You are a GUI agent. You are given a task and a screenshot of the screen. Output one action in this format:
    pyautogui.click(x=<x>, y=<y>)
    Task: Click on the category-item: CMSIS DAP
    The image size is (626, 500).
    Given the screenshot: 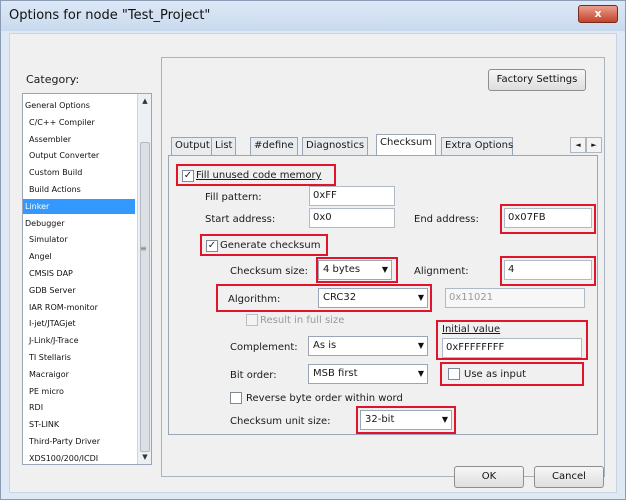 What is the action you would take?
    pyautogui.click(x=79, y=273)
    